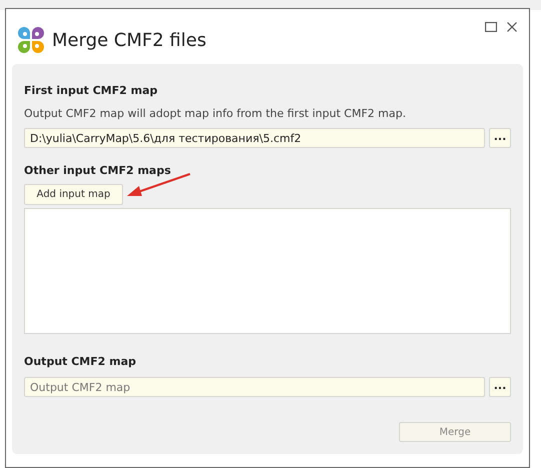 This screenshot has height=468, width=541. What do you see at coordinates (254, 138) in the screenshot?
I see `file-path-field: D:\yulia\CarryMap\5.6\для тестирования\5.cmf2` at bounding box center [254, 138].